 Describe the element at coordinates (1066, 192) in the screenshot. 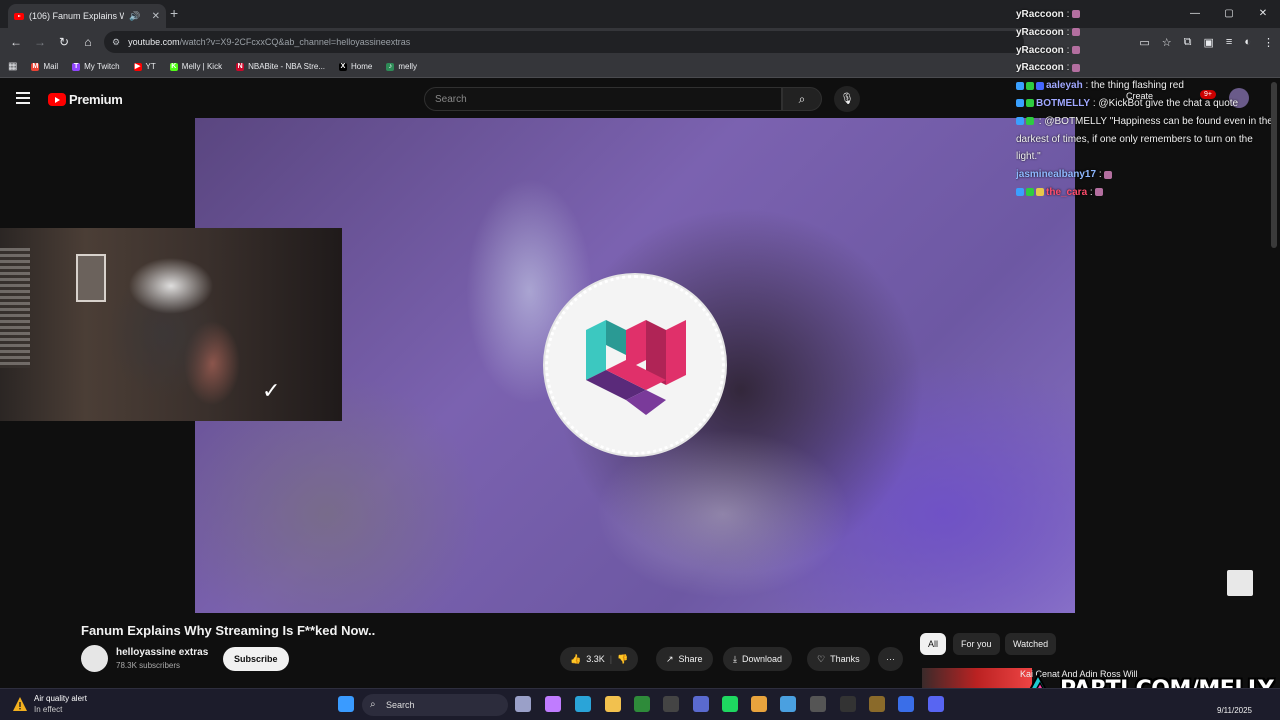

I see `chat-username: the_cara` at that location.